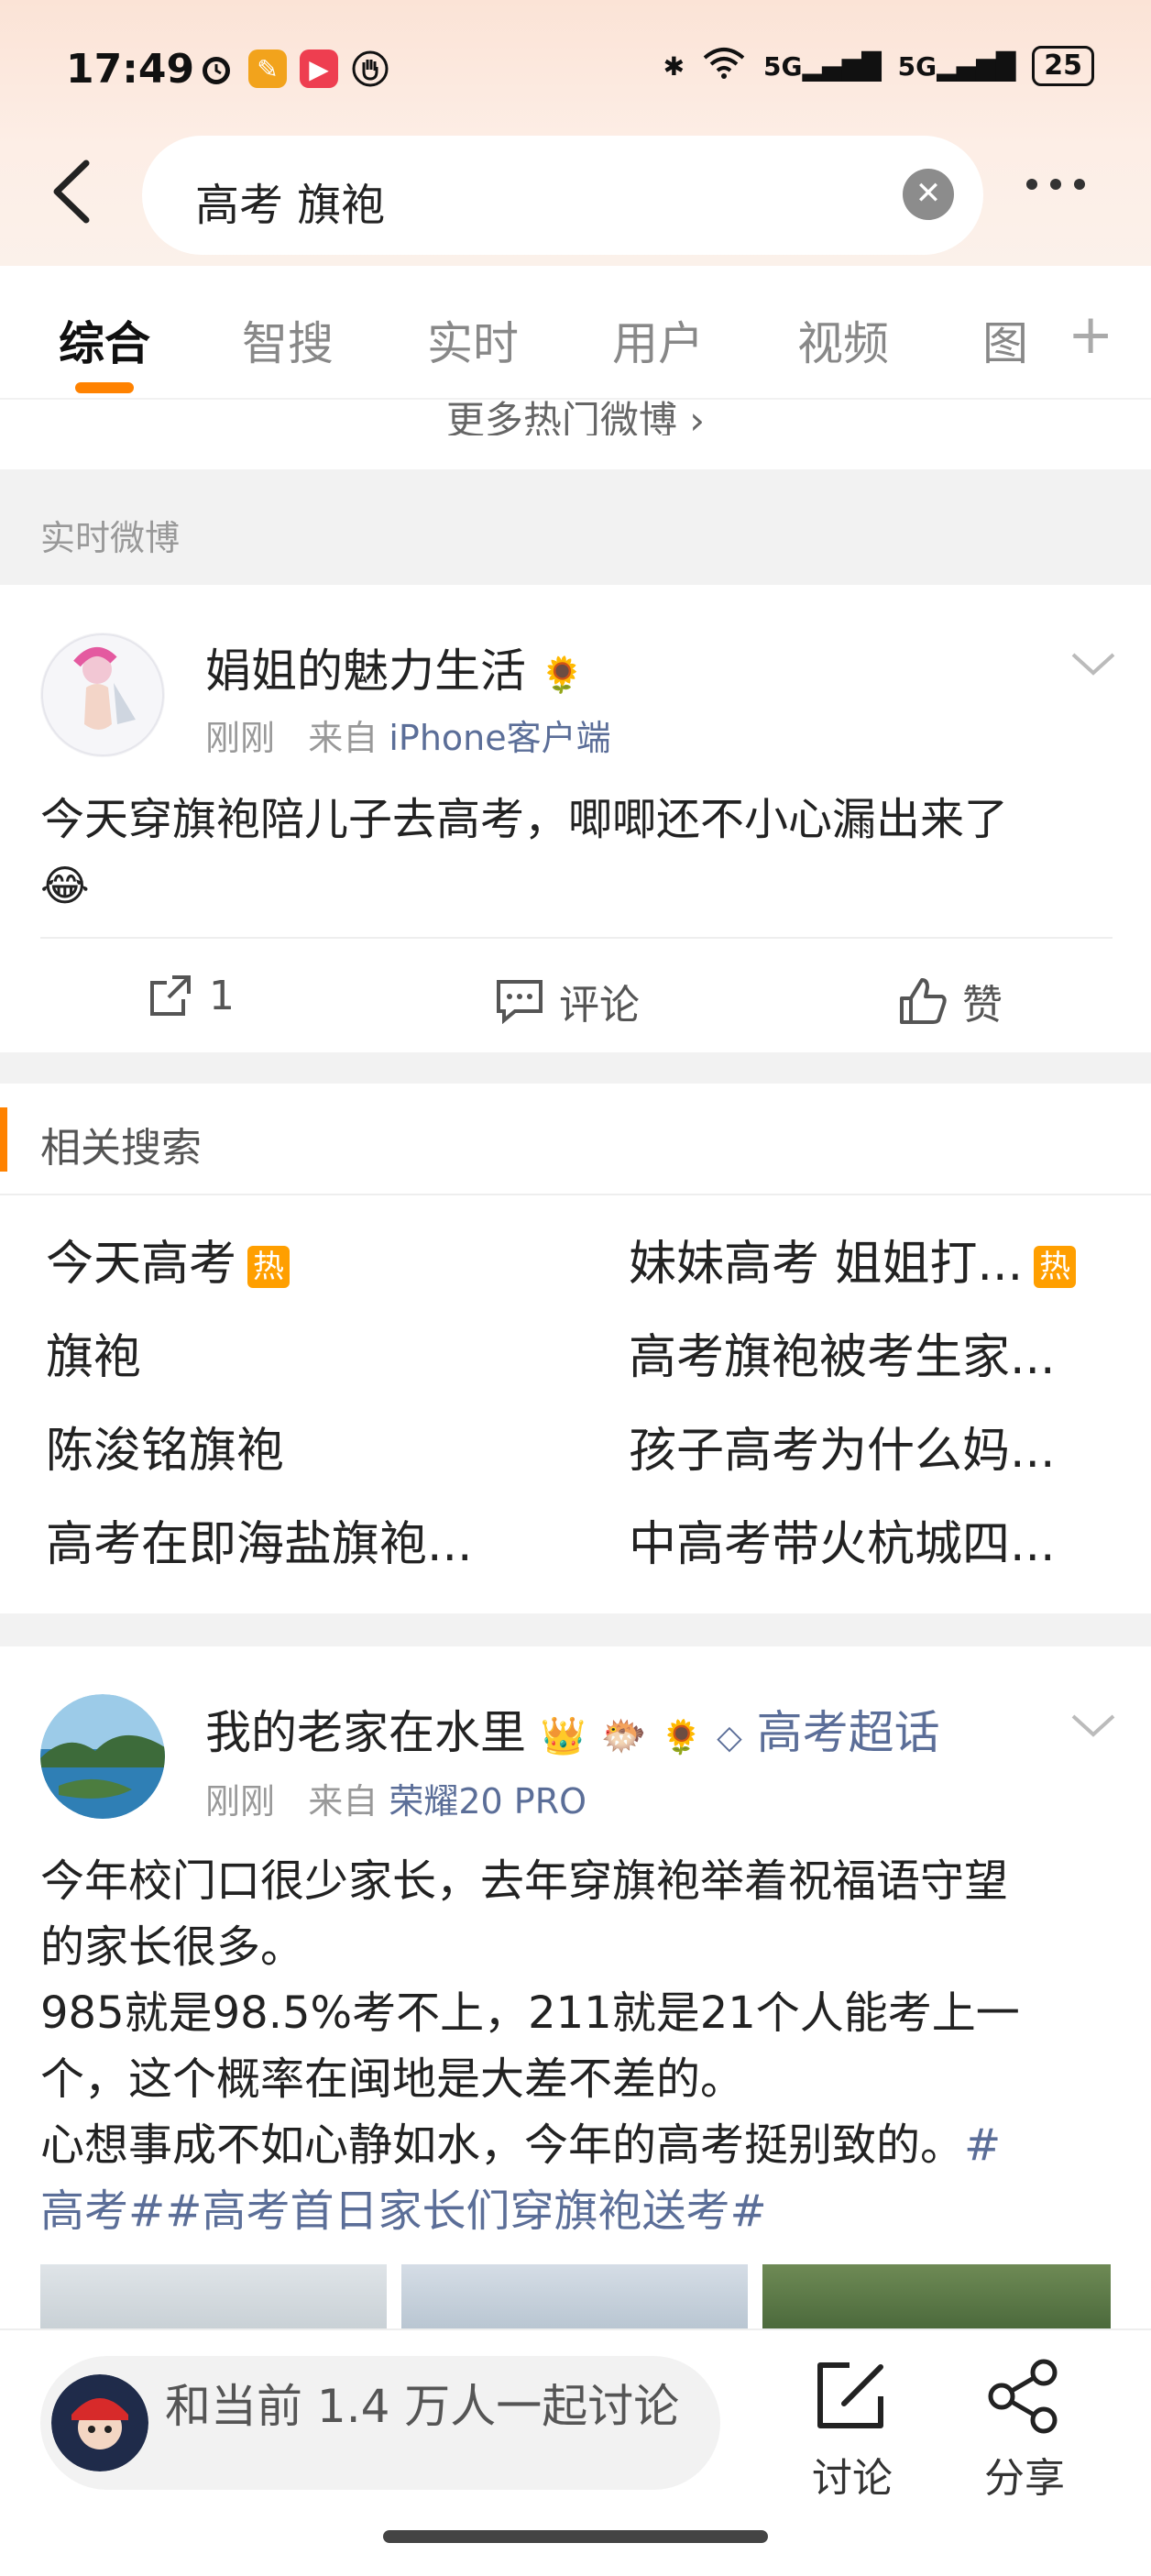 Image resolution: width=1151 pixels, height=2576 pixels. What do you see at coordinates (850, 2395) in the screenshot?
I see `edit-icon` at bounding box center [850, 2395].